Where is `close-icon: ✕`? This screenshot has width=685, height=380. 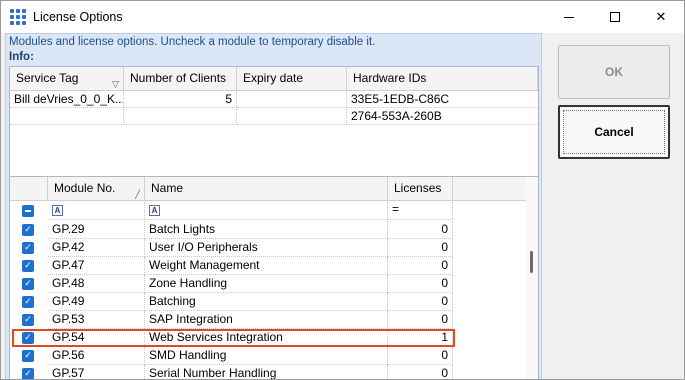 close-icon: ✕ is located at coordinates (661, 17).